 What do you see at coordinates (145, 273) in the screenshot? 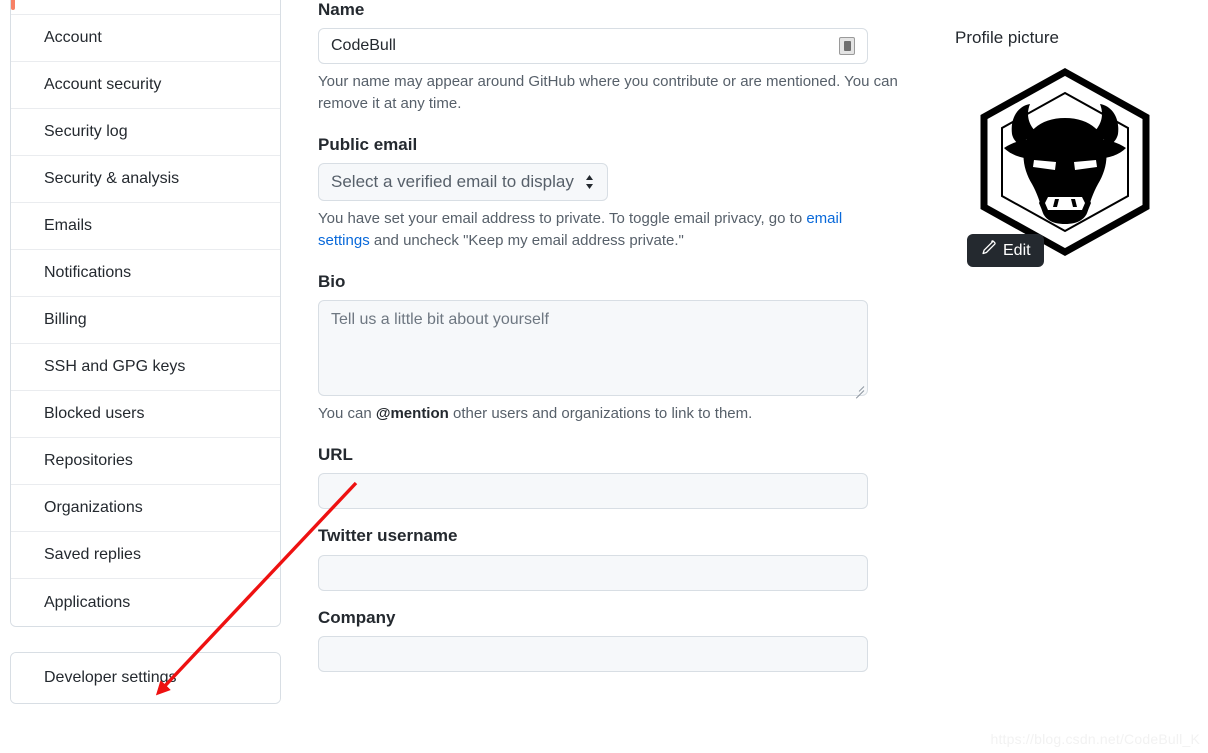
I see `sidebar-item-notifications: Notifications` at bounding box center [145, 273].